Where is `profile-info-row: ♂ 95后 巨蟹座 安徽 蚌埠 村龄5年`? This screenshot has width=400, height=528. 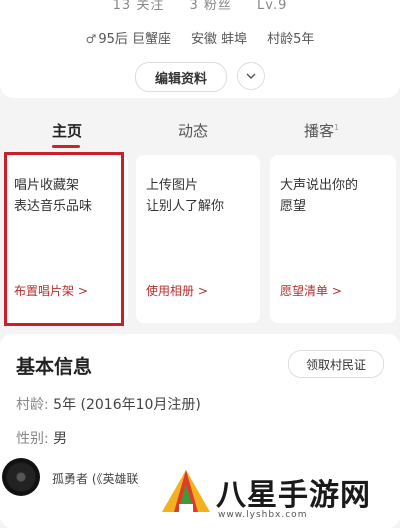 profile-info-row: ♂ 95后 巨蟹座 安徽 蚌埠 村龄5年 is located at coordinates (200, 37).